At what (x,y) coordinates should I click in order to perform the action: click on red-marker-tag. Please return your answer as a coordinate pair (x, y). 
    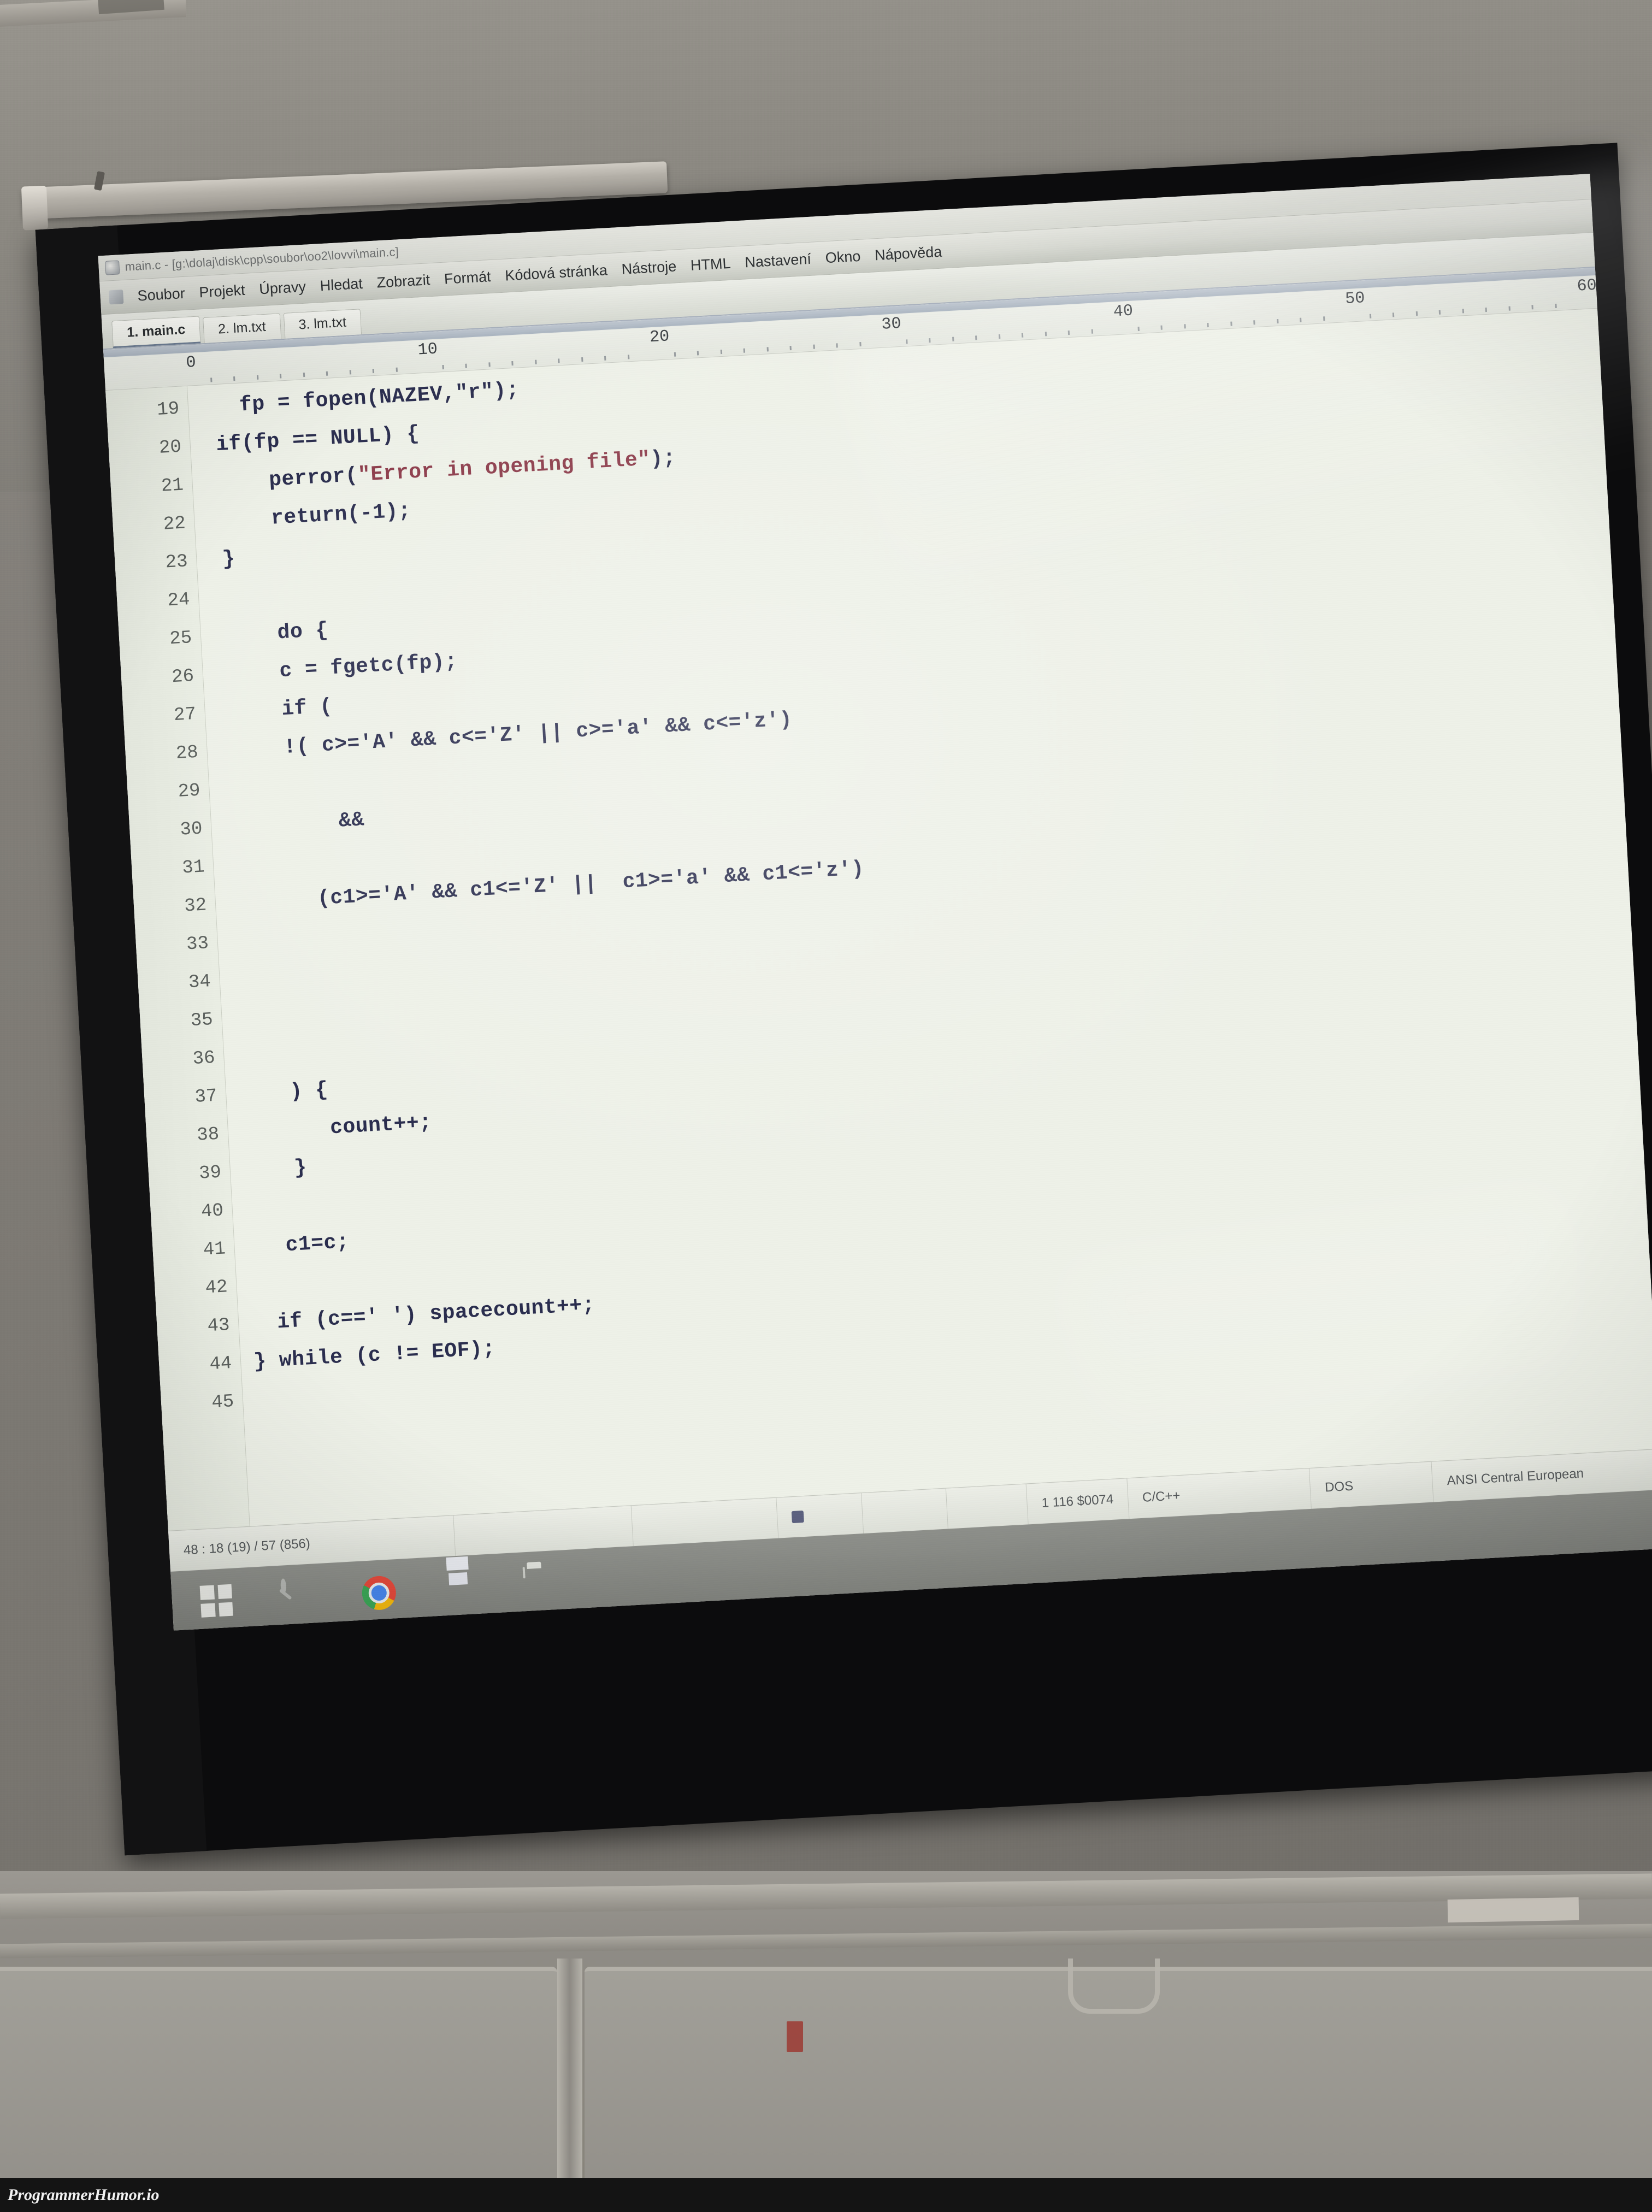
    Looking at the image, I should click on (795, 2036).